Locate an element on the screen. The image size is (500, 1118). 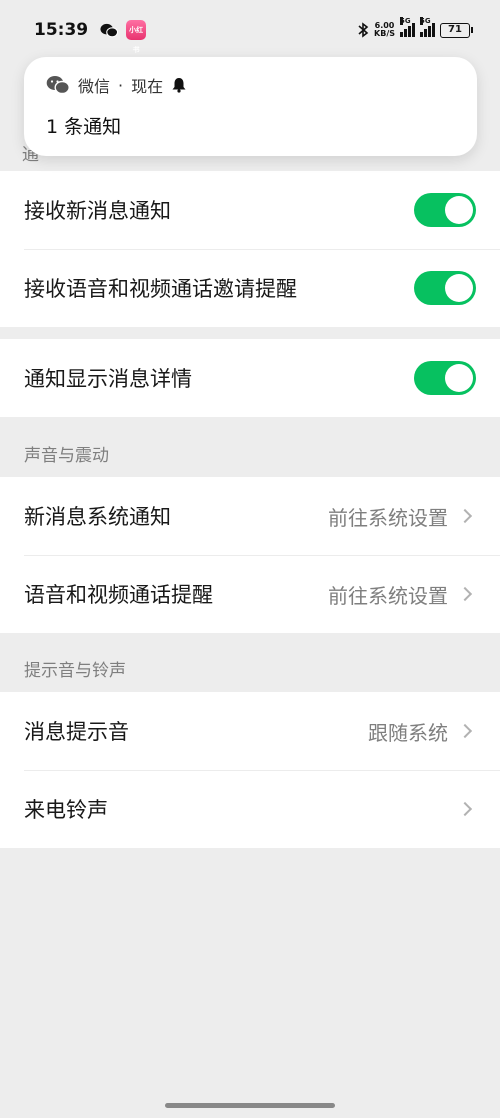
row-label: 新消息系统通知 is located at coordinates (97, 517).